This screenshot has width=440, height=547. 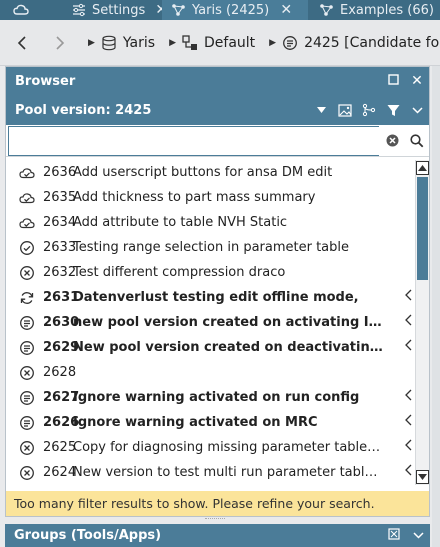 What do you see at coordinates (369, 110) in the screenshot?
I see `merge-icon` at bounding box center [369, 110].